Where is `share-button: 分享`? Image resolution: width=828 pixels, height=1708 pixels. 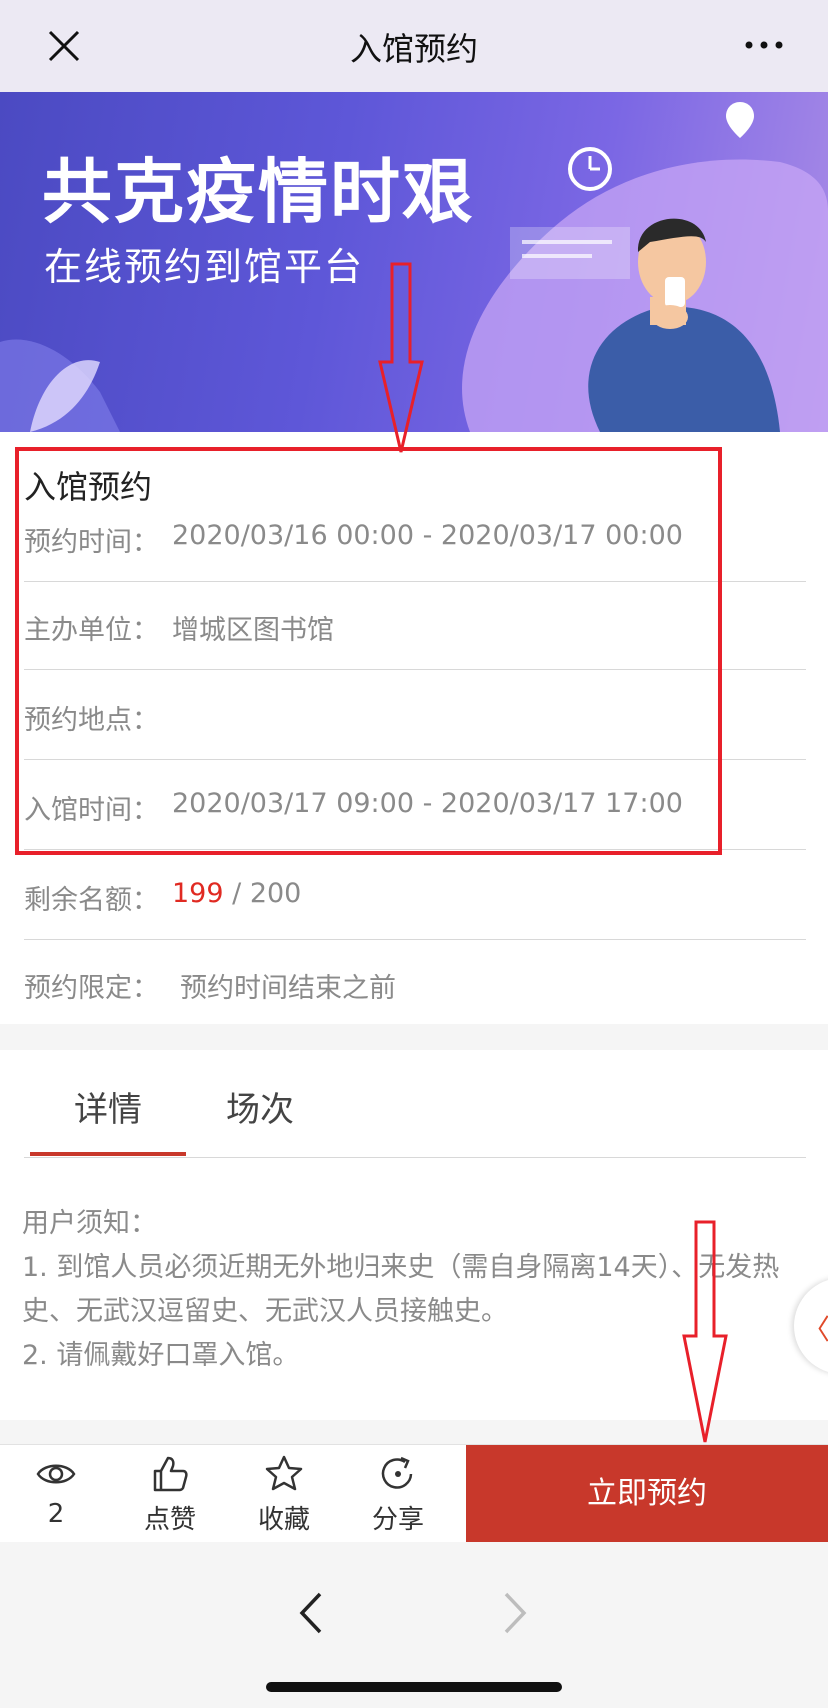
share-button: 分享 is located at coordinates (398, 1494).